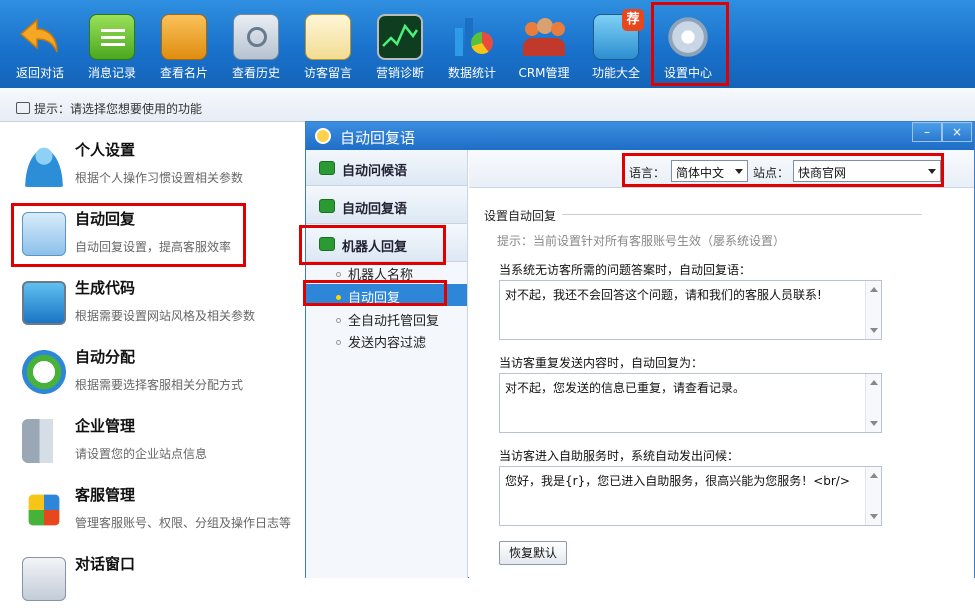  I want to click on stats-icon, so click(472, 37).